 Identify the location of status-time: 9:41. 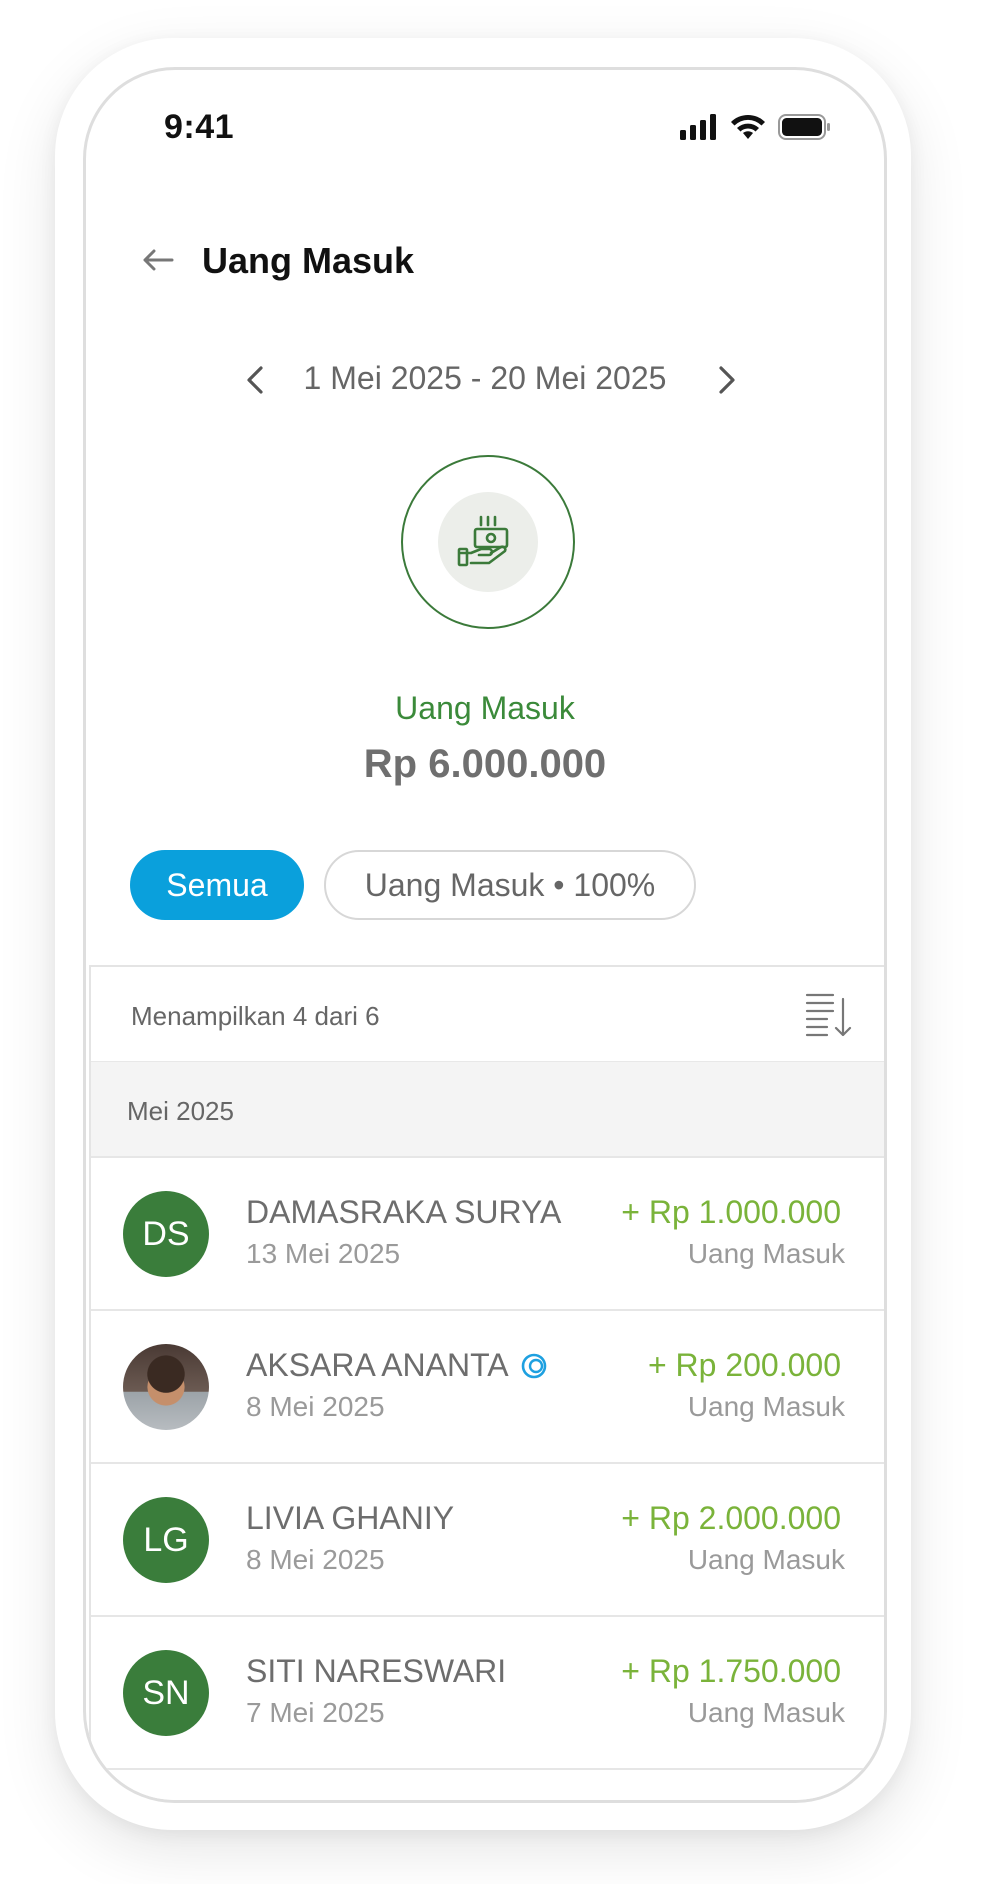
(199, 127).